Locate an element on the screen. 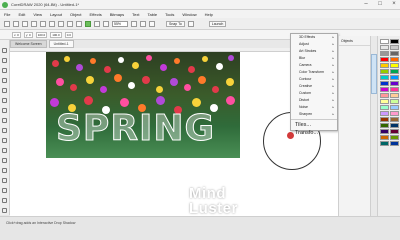 The width and height of the screenshot is (400, 240). transparency-tool-icon is located at coordinates (4, 180).